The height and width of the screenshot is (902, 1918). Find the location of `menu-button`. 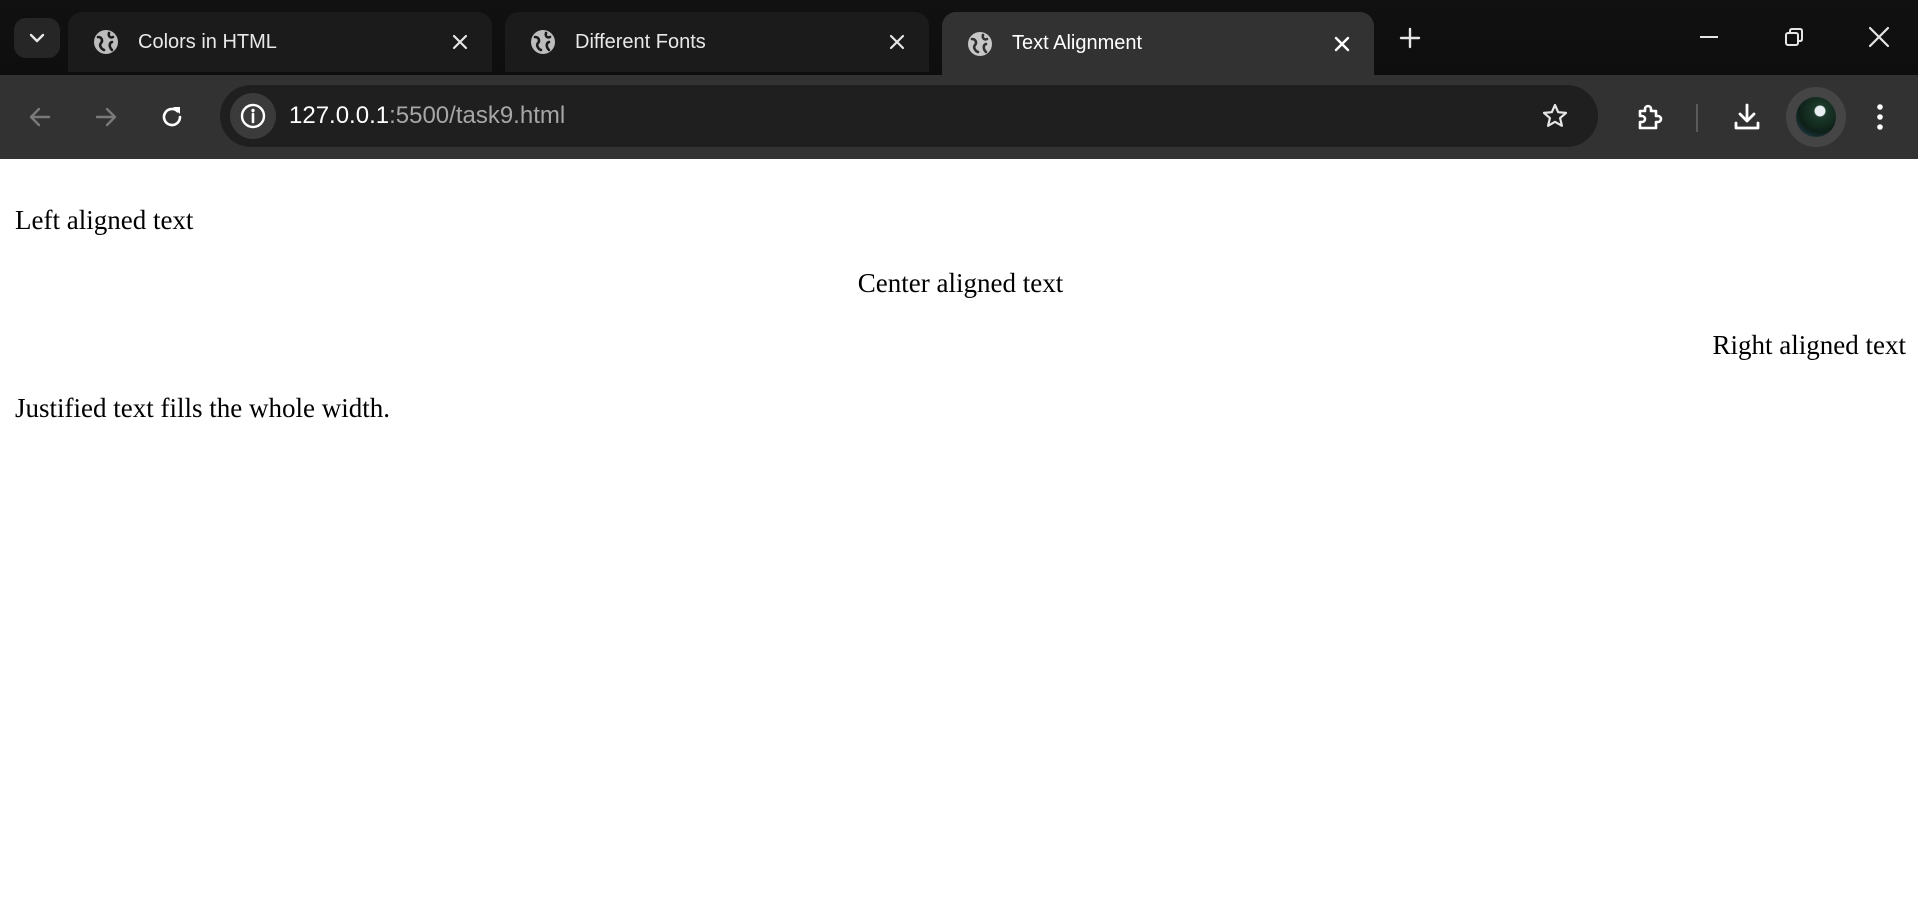

menu-button is located at coordinates (1880, 117).